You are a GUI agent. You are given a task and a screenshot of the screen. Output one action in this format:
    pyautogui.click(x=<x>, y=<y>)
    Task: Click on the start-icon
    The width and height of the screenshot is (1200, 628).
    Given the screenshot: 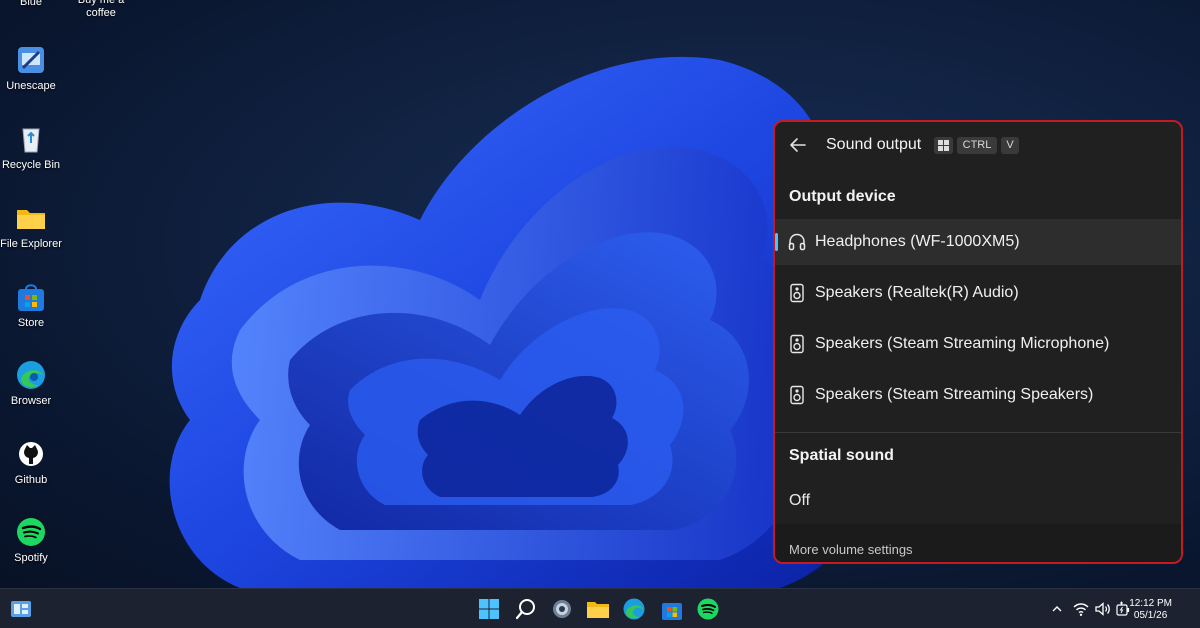 What is the action you would take?
    pyautogui.click(x=489, y=609)
    